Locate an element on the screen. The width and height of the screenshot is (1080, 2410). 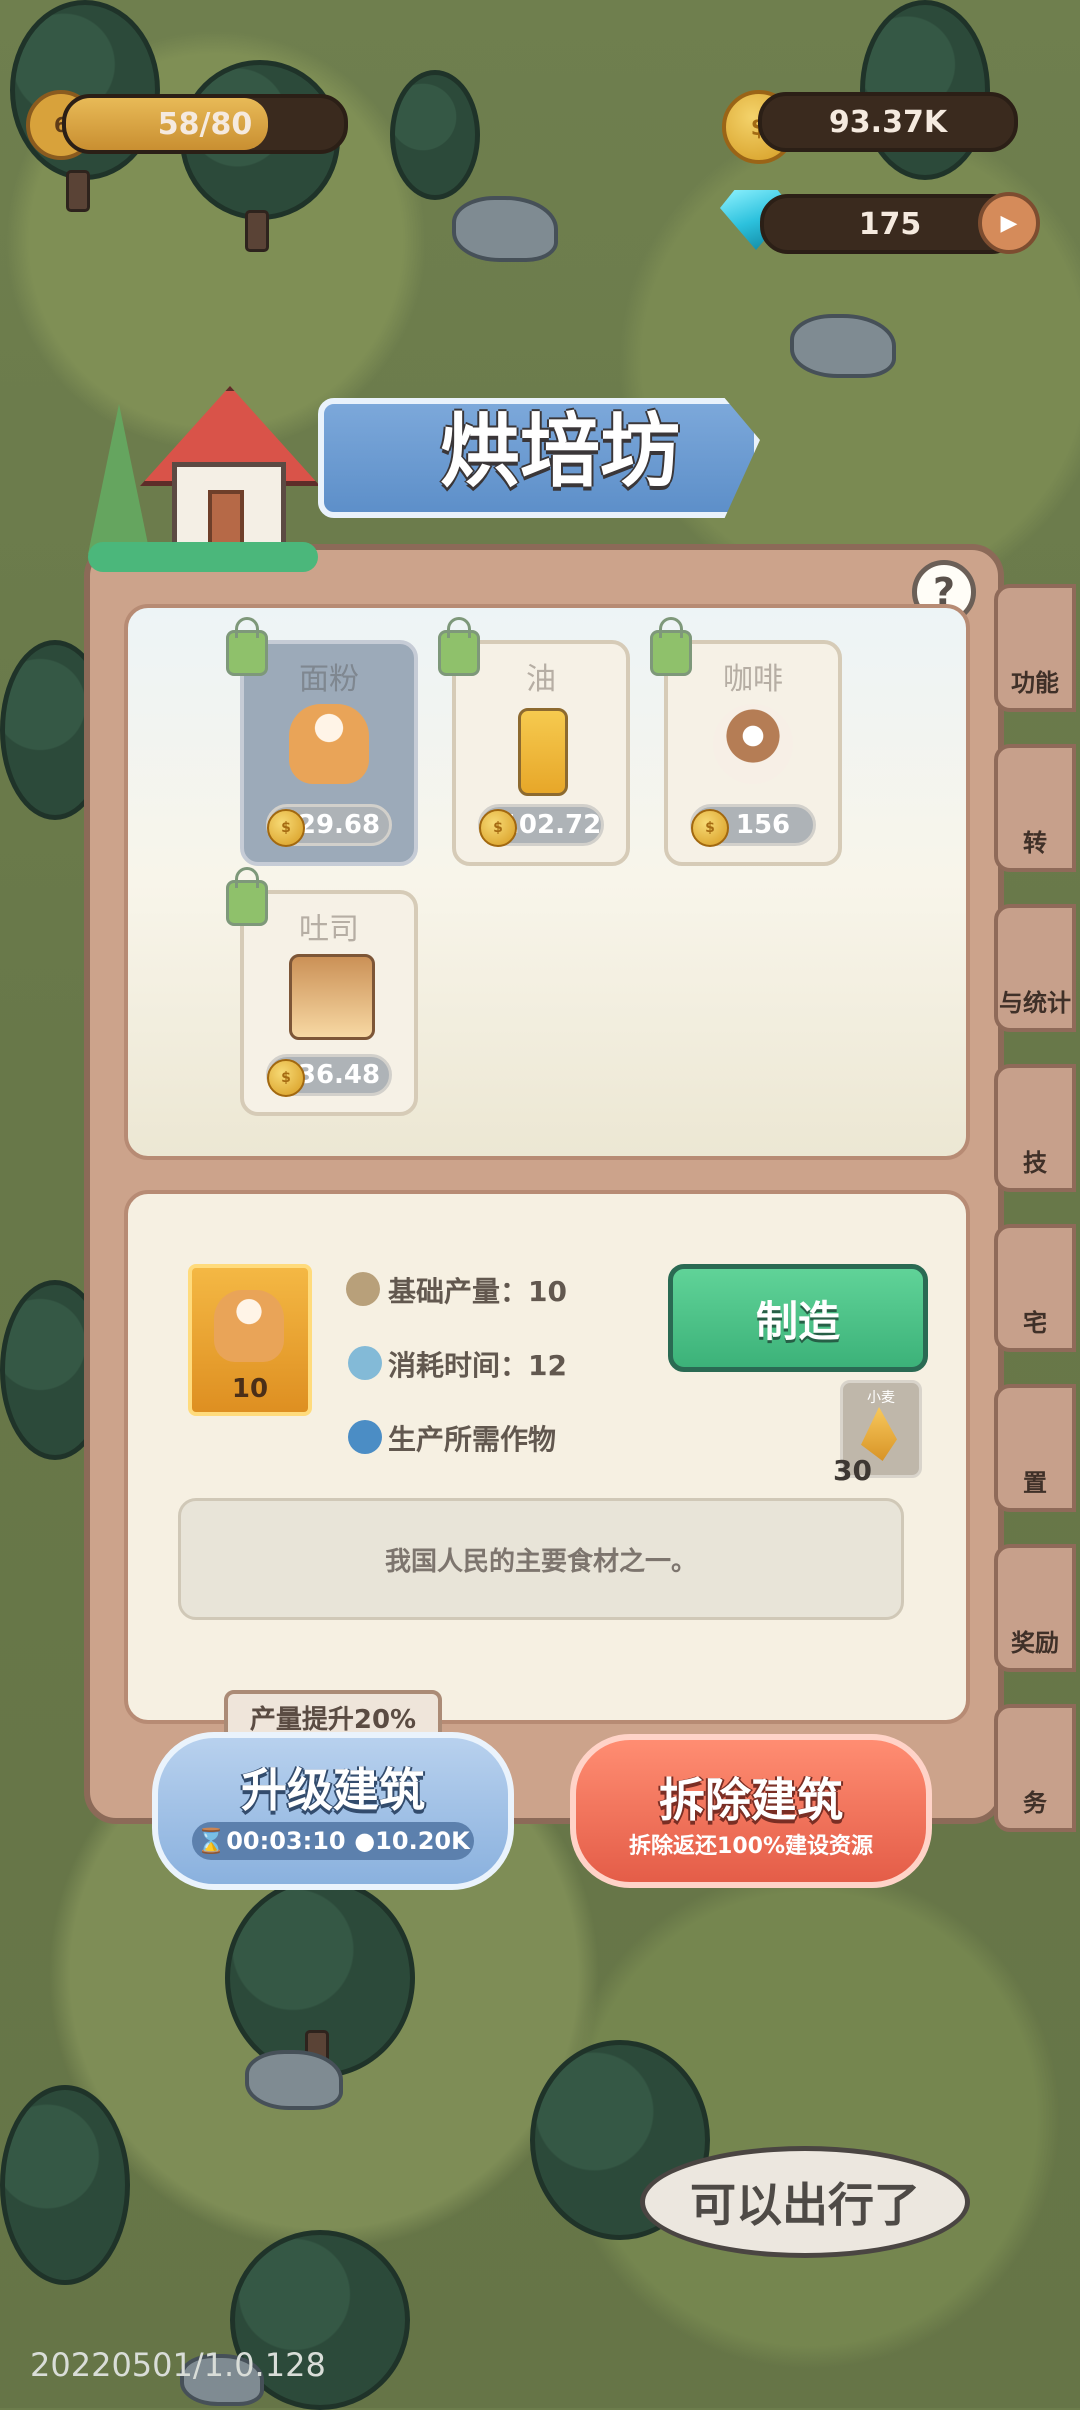
wheat-icon is located at coordinates (879, 1434).